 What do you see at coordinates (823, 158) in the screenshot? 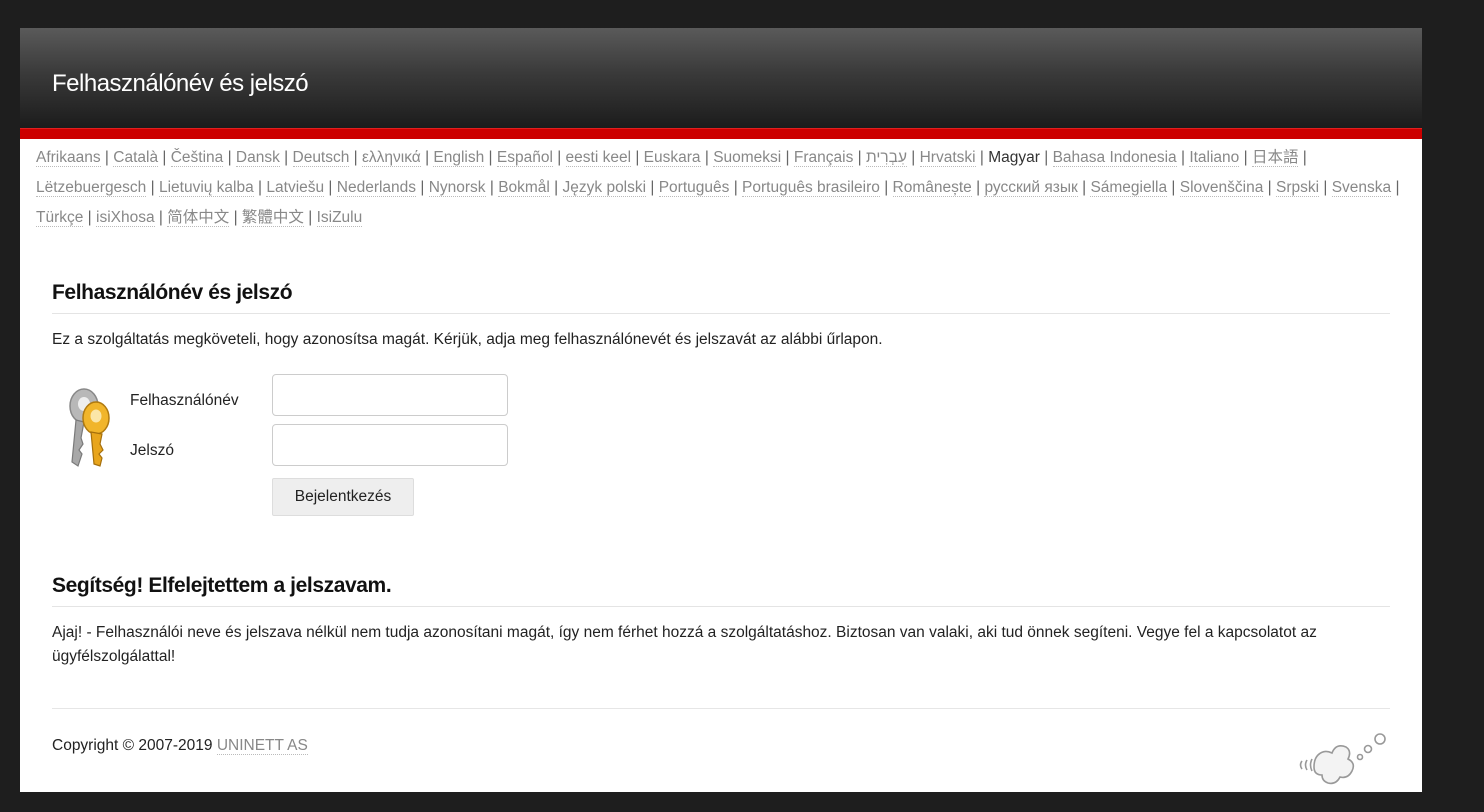
I see `language-link: Français` at bounding box center [823, 158].